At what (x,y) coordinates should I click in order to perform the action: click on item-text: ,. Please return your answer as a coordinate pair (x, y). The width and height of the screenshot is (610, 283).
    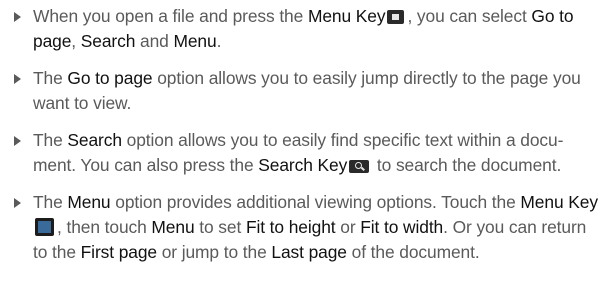
    Looking at the image, I should click on (76, 41).